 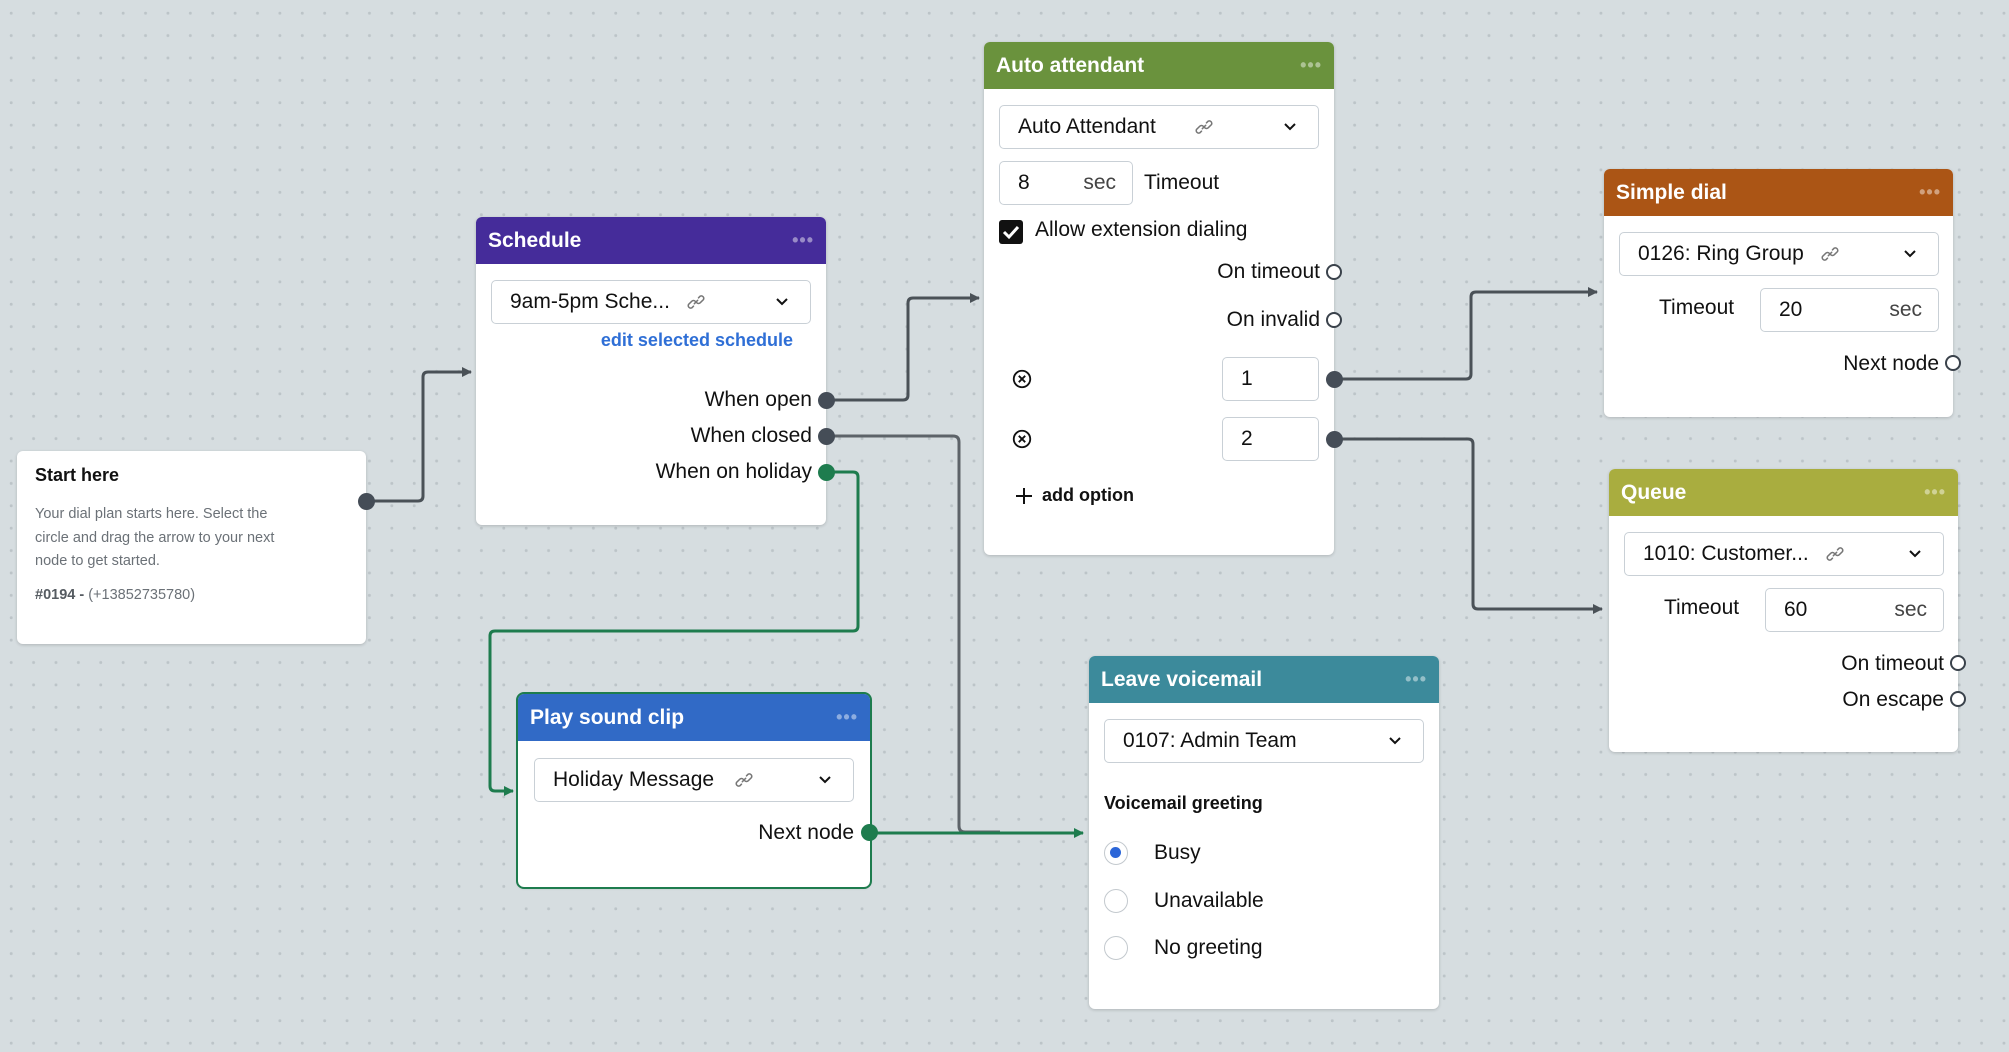 What do you see at coordinates (1935, 492) in the screenshot?
I see `queue-menu-icon: •••` at bounding box center [1935, 492].